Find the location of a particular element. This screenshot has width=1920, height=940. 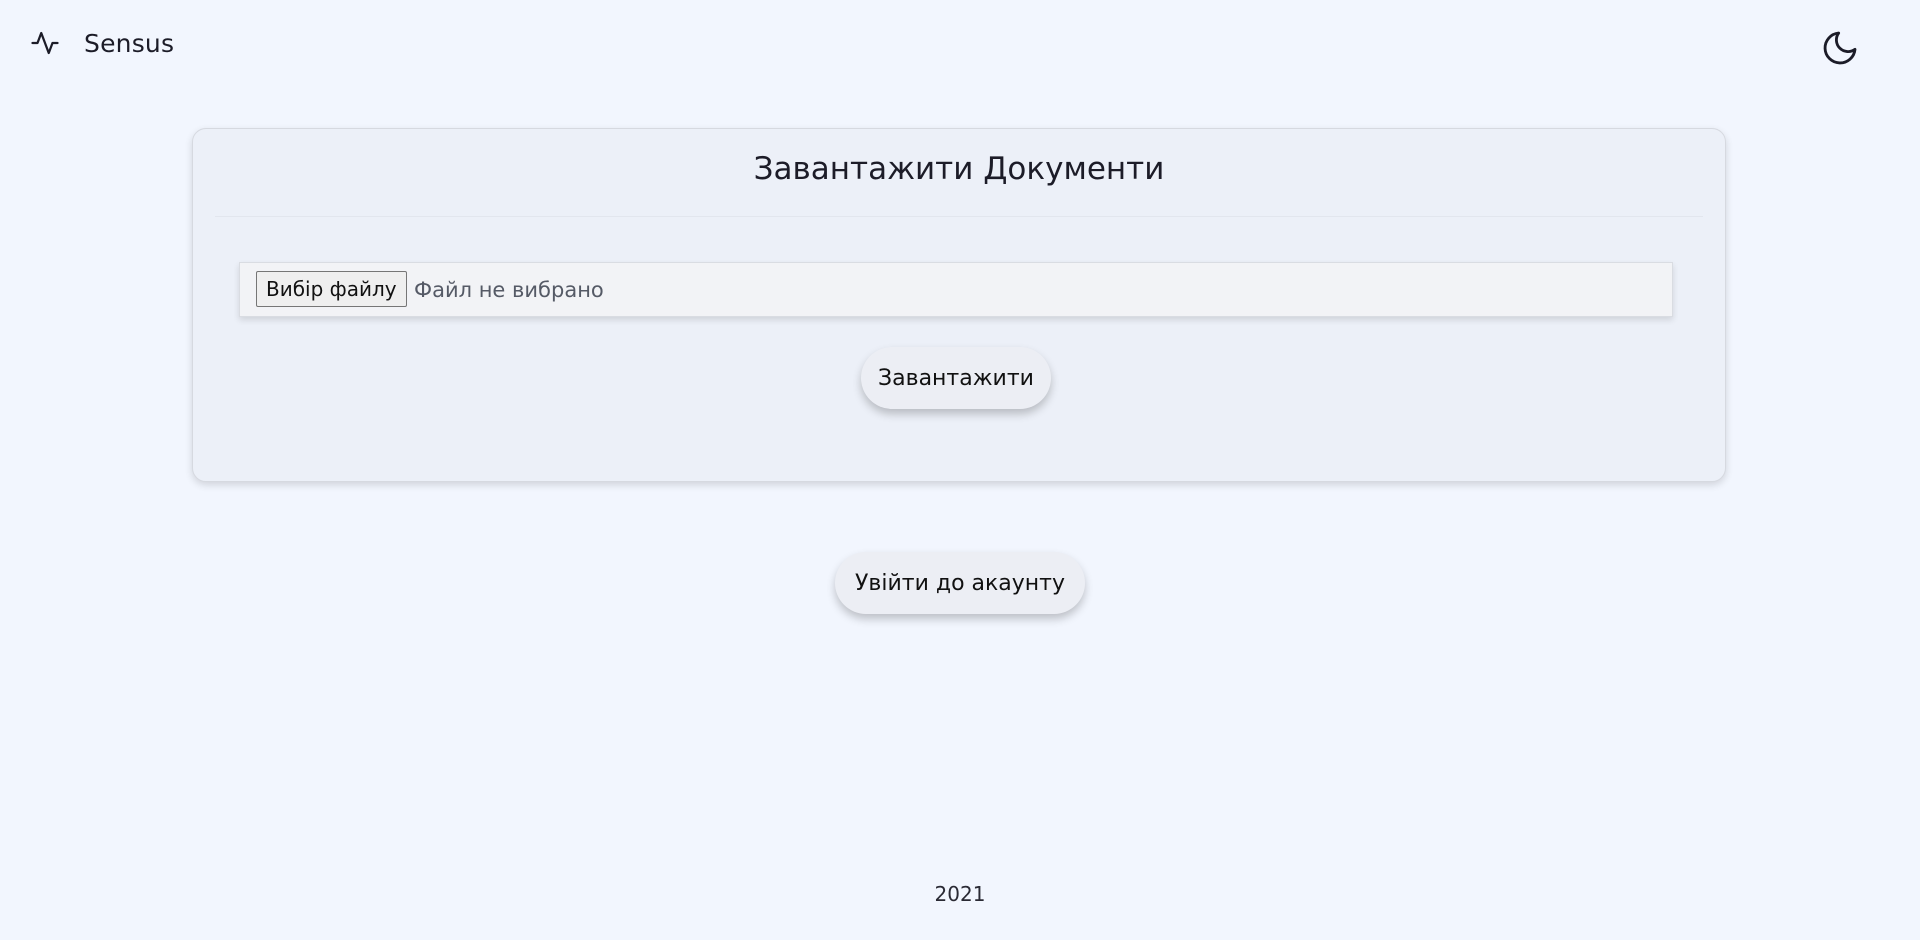

brand-link: Sensus is located at coordinates (102, 43).